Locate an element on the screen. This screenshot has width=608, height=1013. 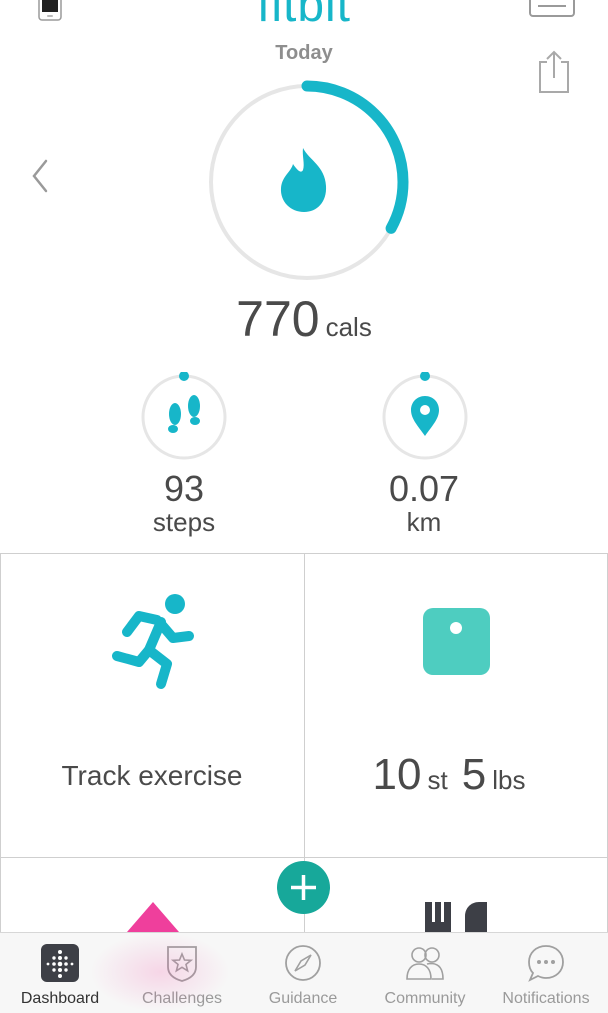
tab-community: Community is located at coordinates (425, 973).